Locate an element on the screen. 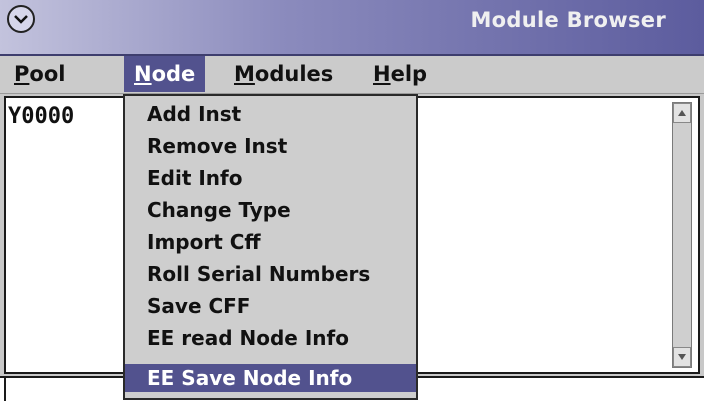 Image resolution: width=704 pixels, height=401 pixels. menu-modules-accel: M is located at coordinates (244, 74).